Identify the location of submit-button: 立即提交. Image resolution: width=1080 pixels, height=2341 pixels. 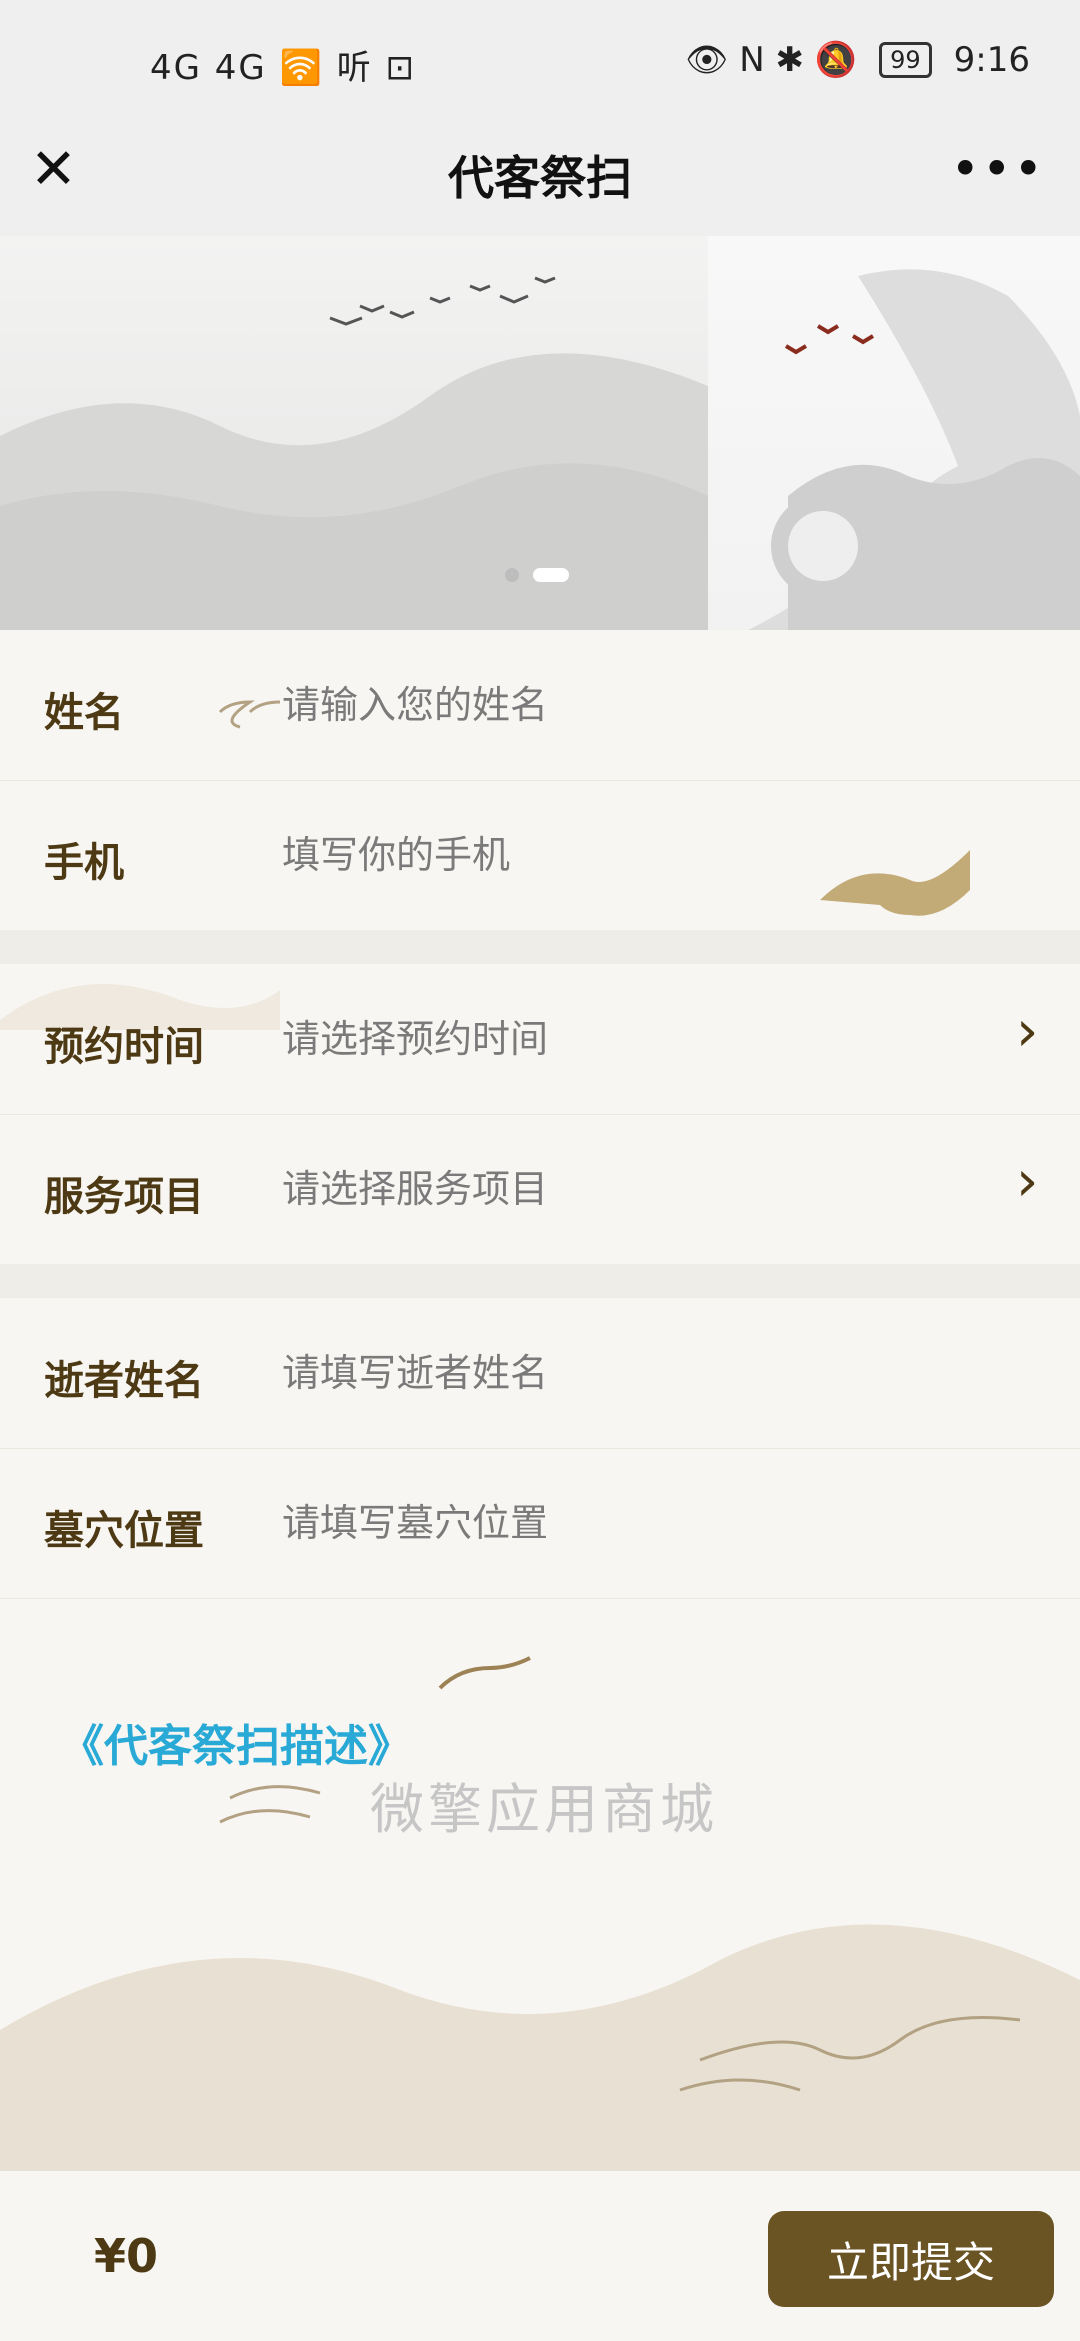
(911, 2259).